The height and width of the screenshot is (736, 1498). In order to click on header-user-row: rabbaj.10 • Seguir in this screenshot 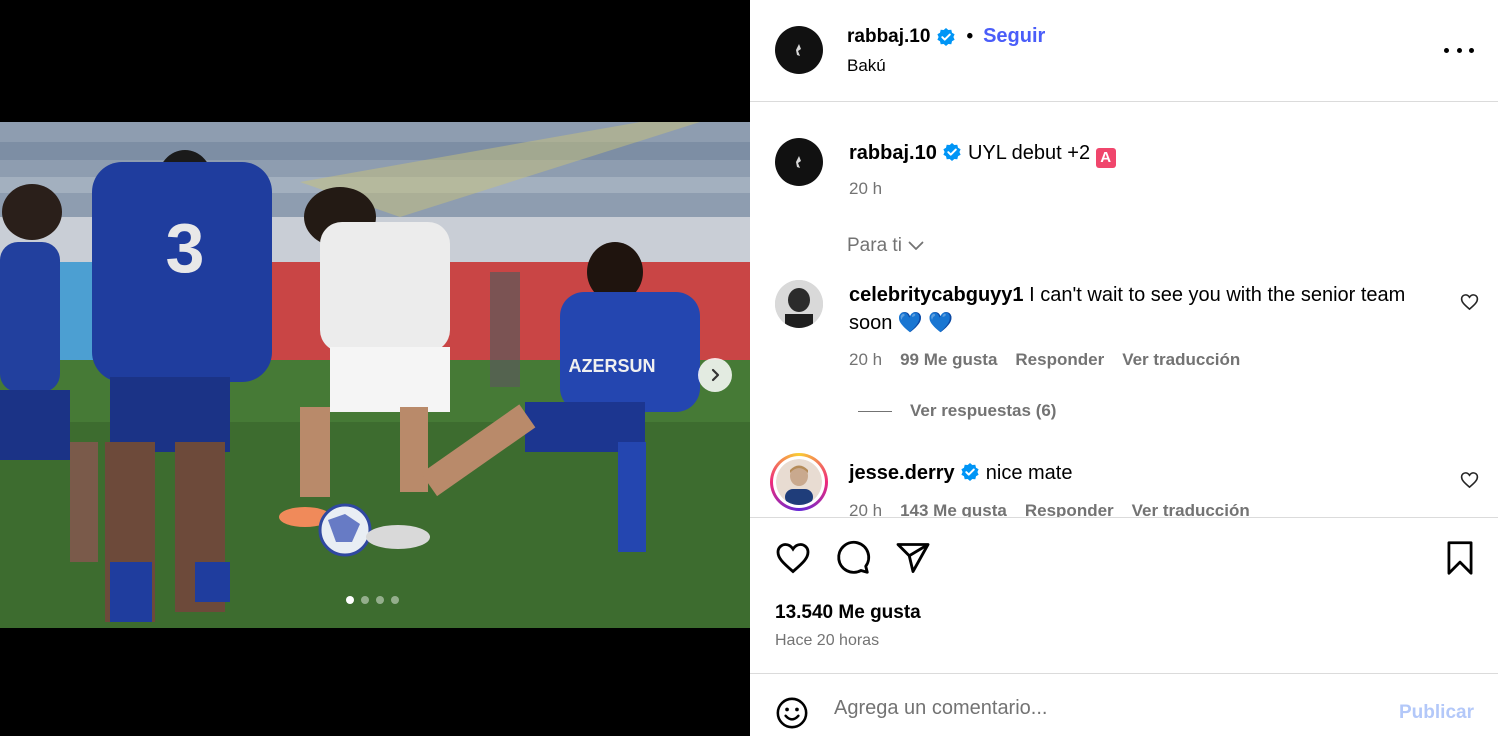, I will do `click(946, 36)`.